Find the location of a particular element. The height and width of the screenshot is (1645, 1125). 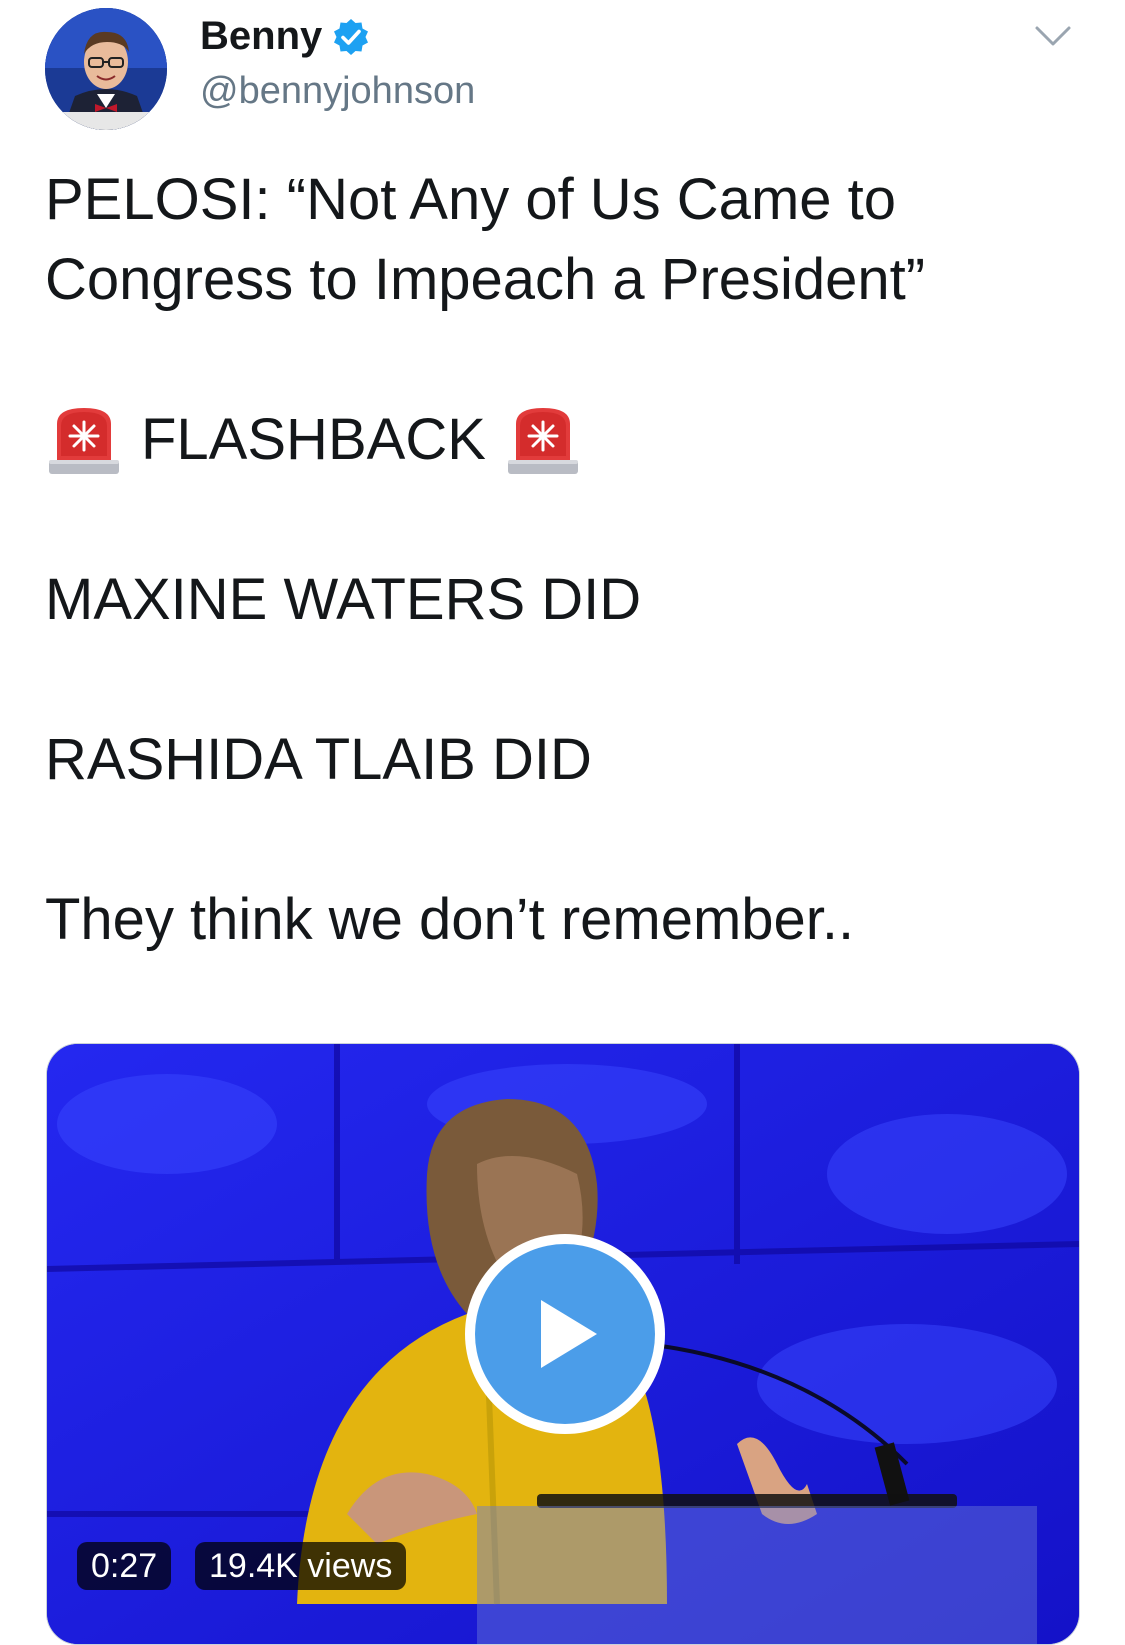

play-button is located at coordinates (565, 1334).